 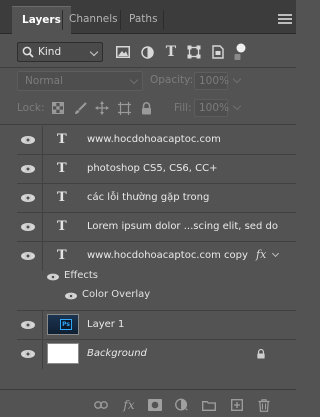 I want to click on layer-name: www.hocdohoacaptoc.com copy, so click(x=167, y=255).